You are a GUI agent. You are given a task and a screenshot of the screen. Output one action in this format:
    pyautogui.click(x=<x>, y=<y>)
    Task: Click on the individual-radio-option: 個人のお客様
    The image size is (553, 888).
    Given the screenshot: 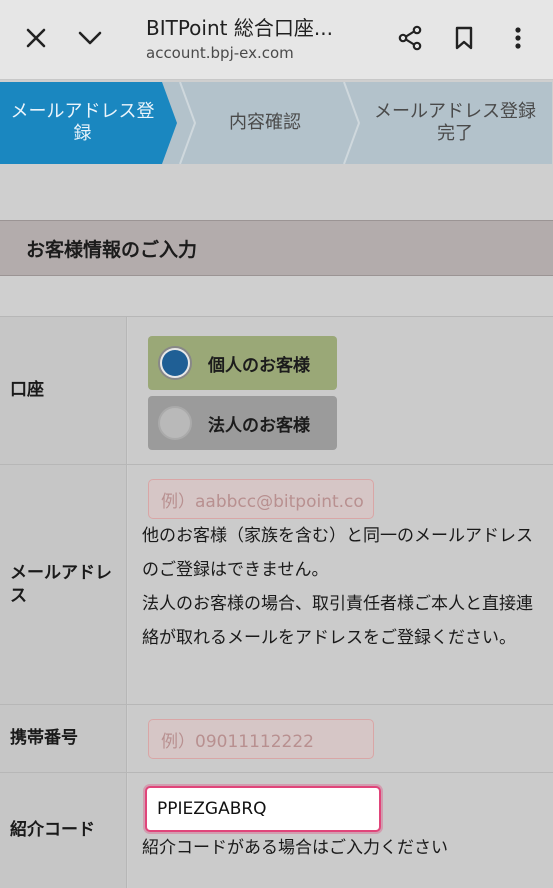 What is the action you would take?
    pyautogui.click(x=242, y=363)
    